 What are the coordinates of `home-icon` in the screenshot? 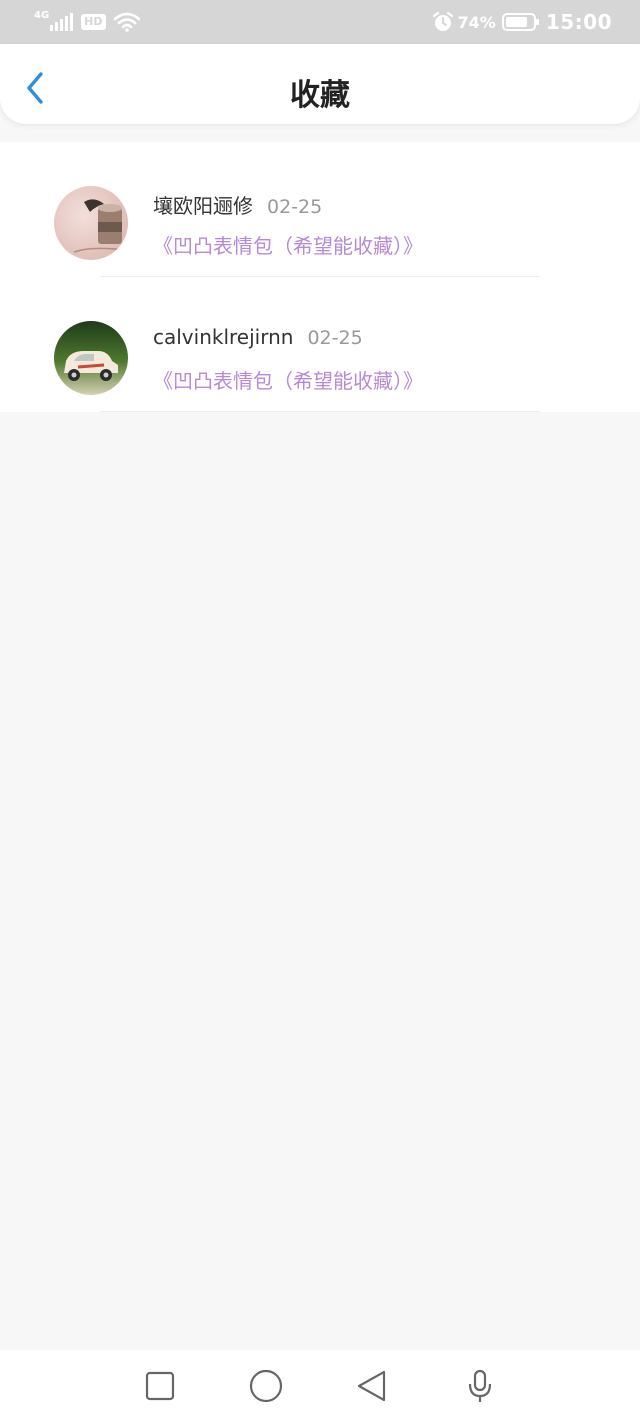 It's located at (266, 1386).